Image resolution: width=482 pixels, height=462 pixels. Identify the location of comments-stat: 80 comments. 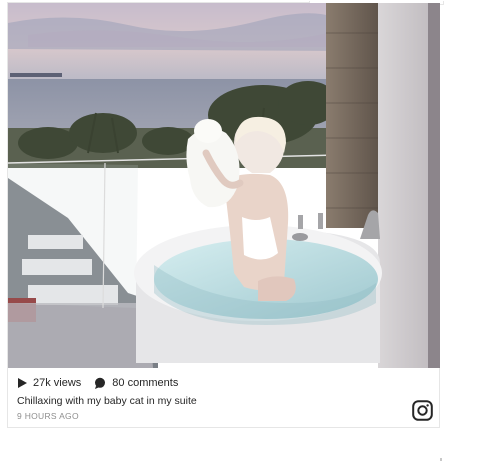
(136, 383).